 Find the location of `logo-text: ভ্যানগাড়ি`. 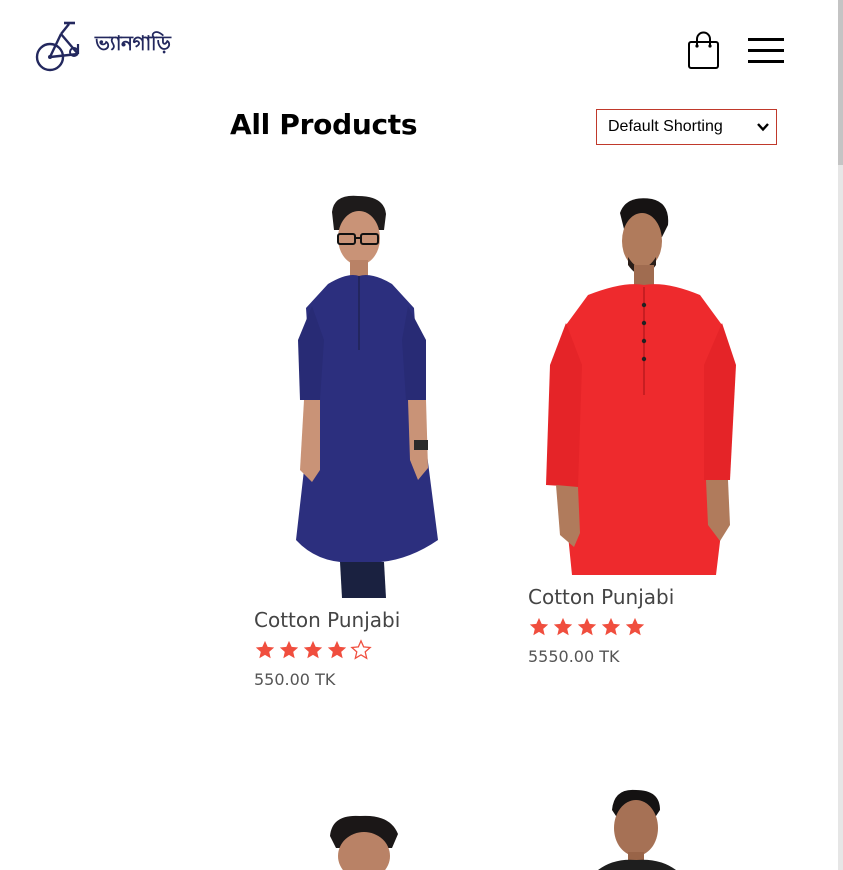

logo-text: ভ্যানগাড়ি is located at coordinates (133, 43).